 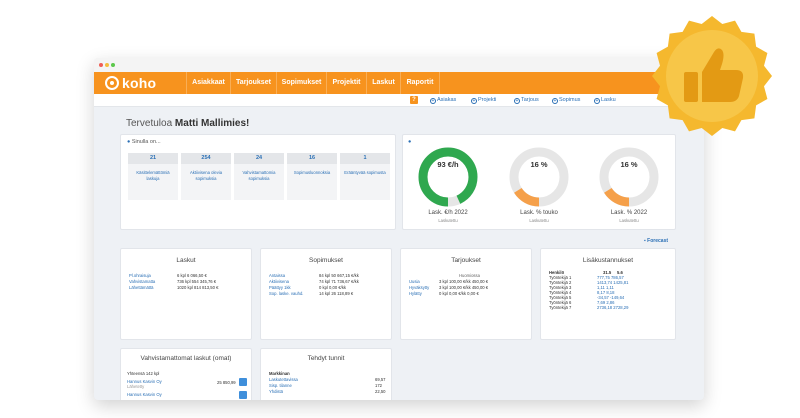 I want to click on gauge-billing-year, so click(x=629, y=177).